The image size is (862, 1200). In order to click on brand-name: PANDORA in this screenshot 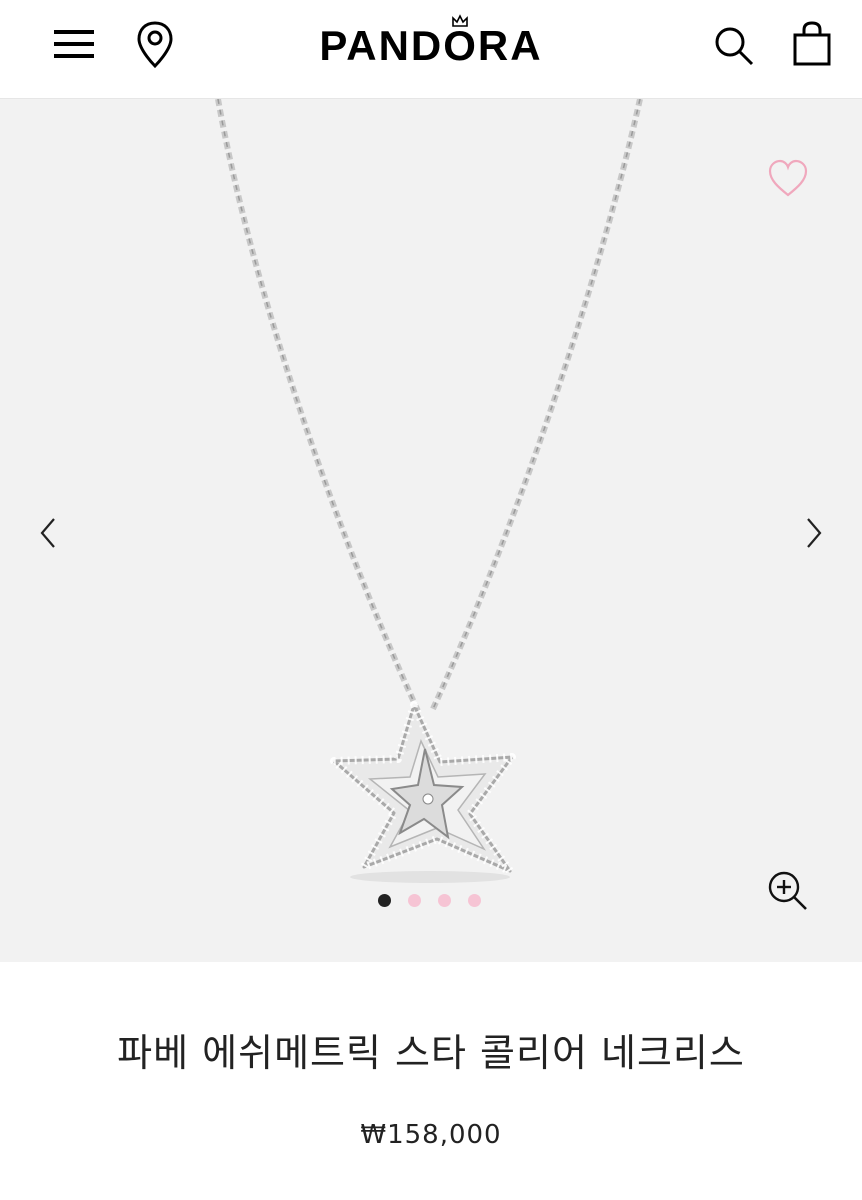, I will do `click(431, 45)`.